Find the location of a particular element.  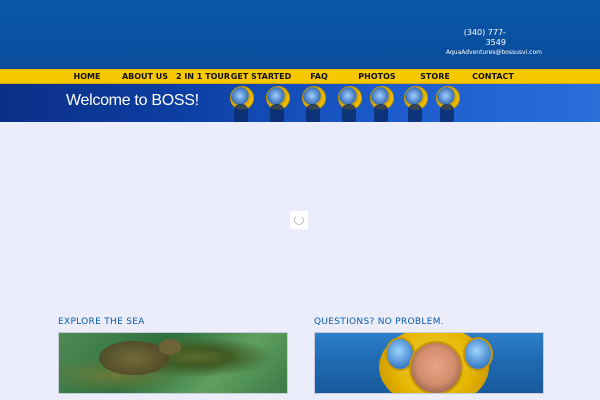

nav-item-contact: CONTACT is located at coordinates (493, 77).